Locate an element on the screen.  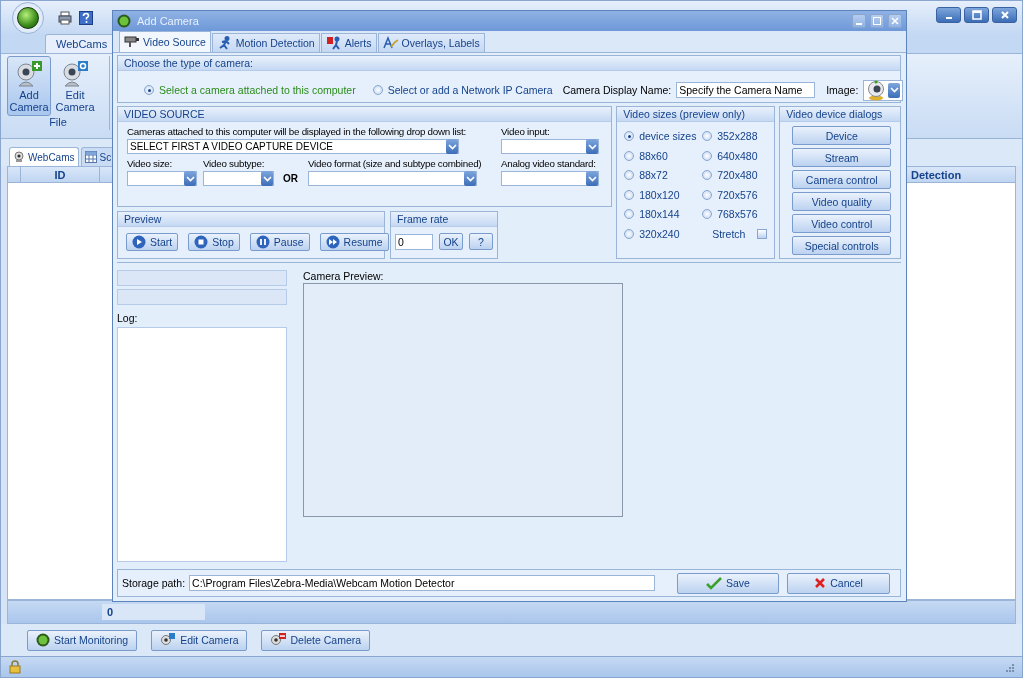
video-input-dropdown is located at coordinates (550, 146).